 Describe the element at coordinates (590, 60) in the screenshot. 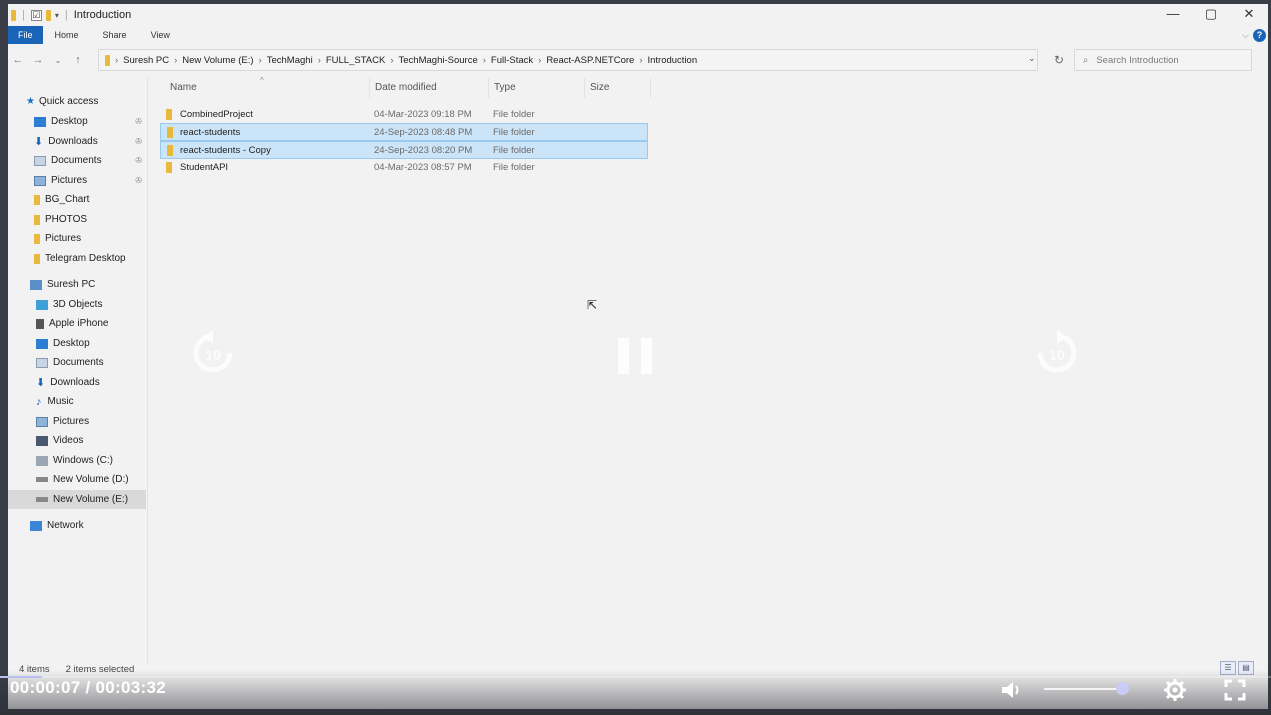

I see `breadcrumb-react-aspnetcore: React-ASP.NETCore` at that location.